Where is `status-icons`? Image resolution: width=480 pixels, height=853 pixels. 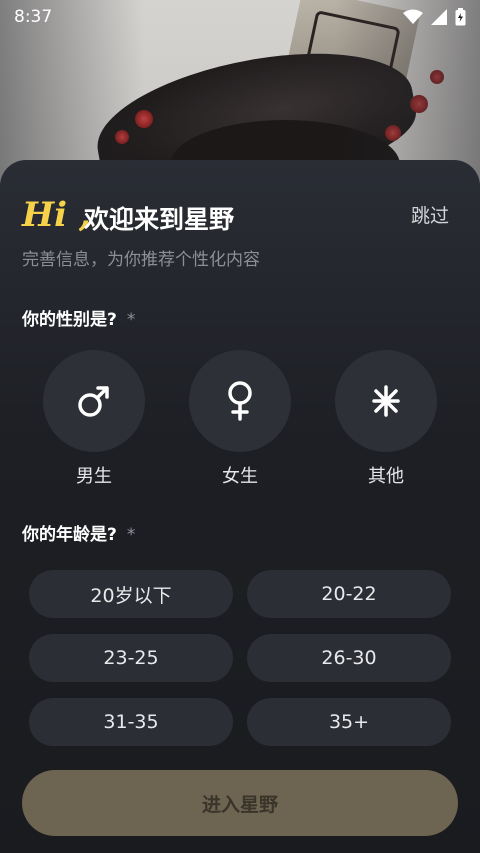 status-icons is located at coordinates (434, 17).